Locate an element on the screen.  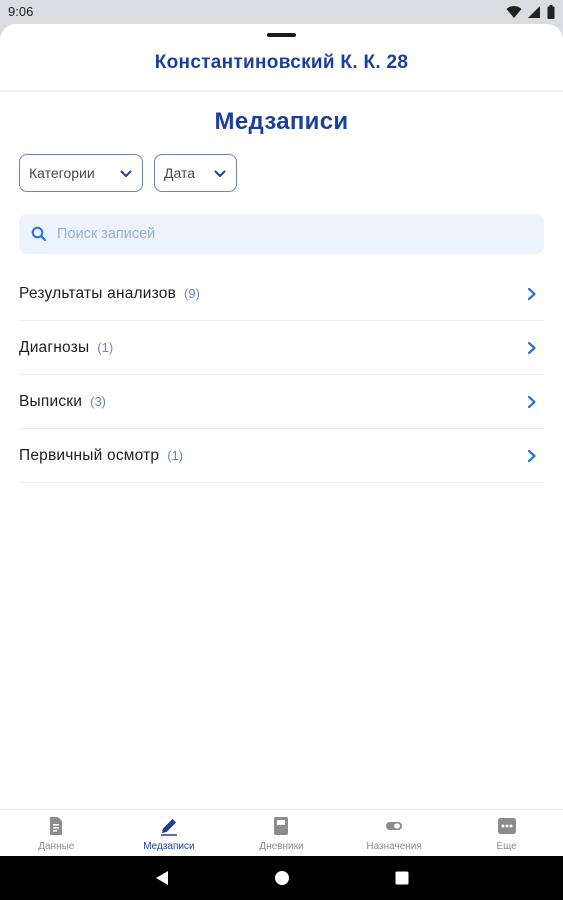
tab-label: Назначения is located at coordinates (394, 846).